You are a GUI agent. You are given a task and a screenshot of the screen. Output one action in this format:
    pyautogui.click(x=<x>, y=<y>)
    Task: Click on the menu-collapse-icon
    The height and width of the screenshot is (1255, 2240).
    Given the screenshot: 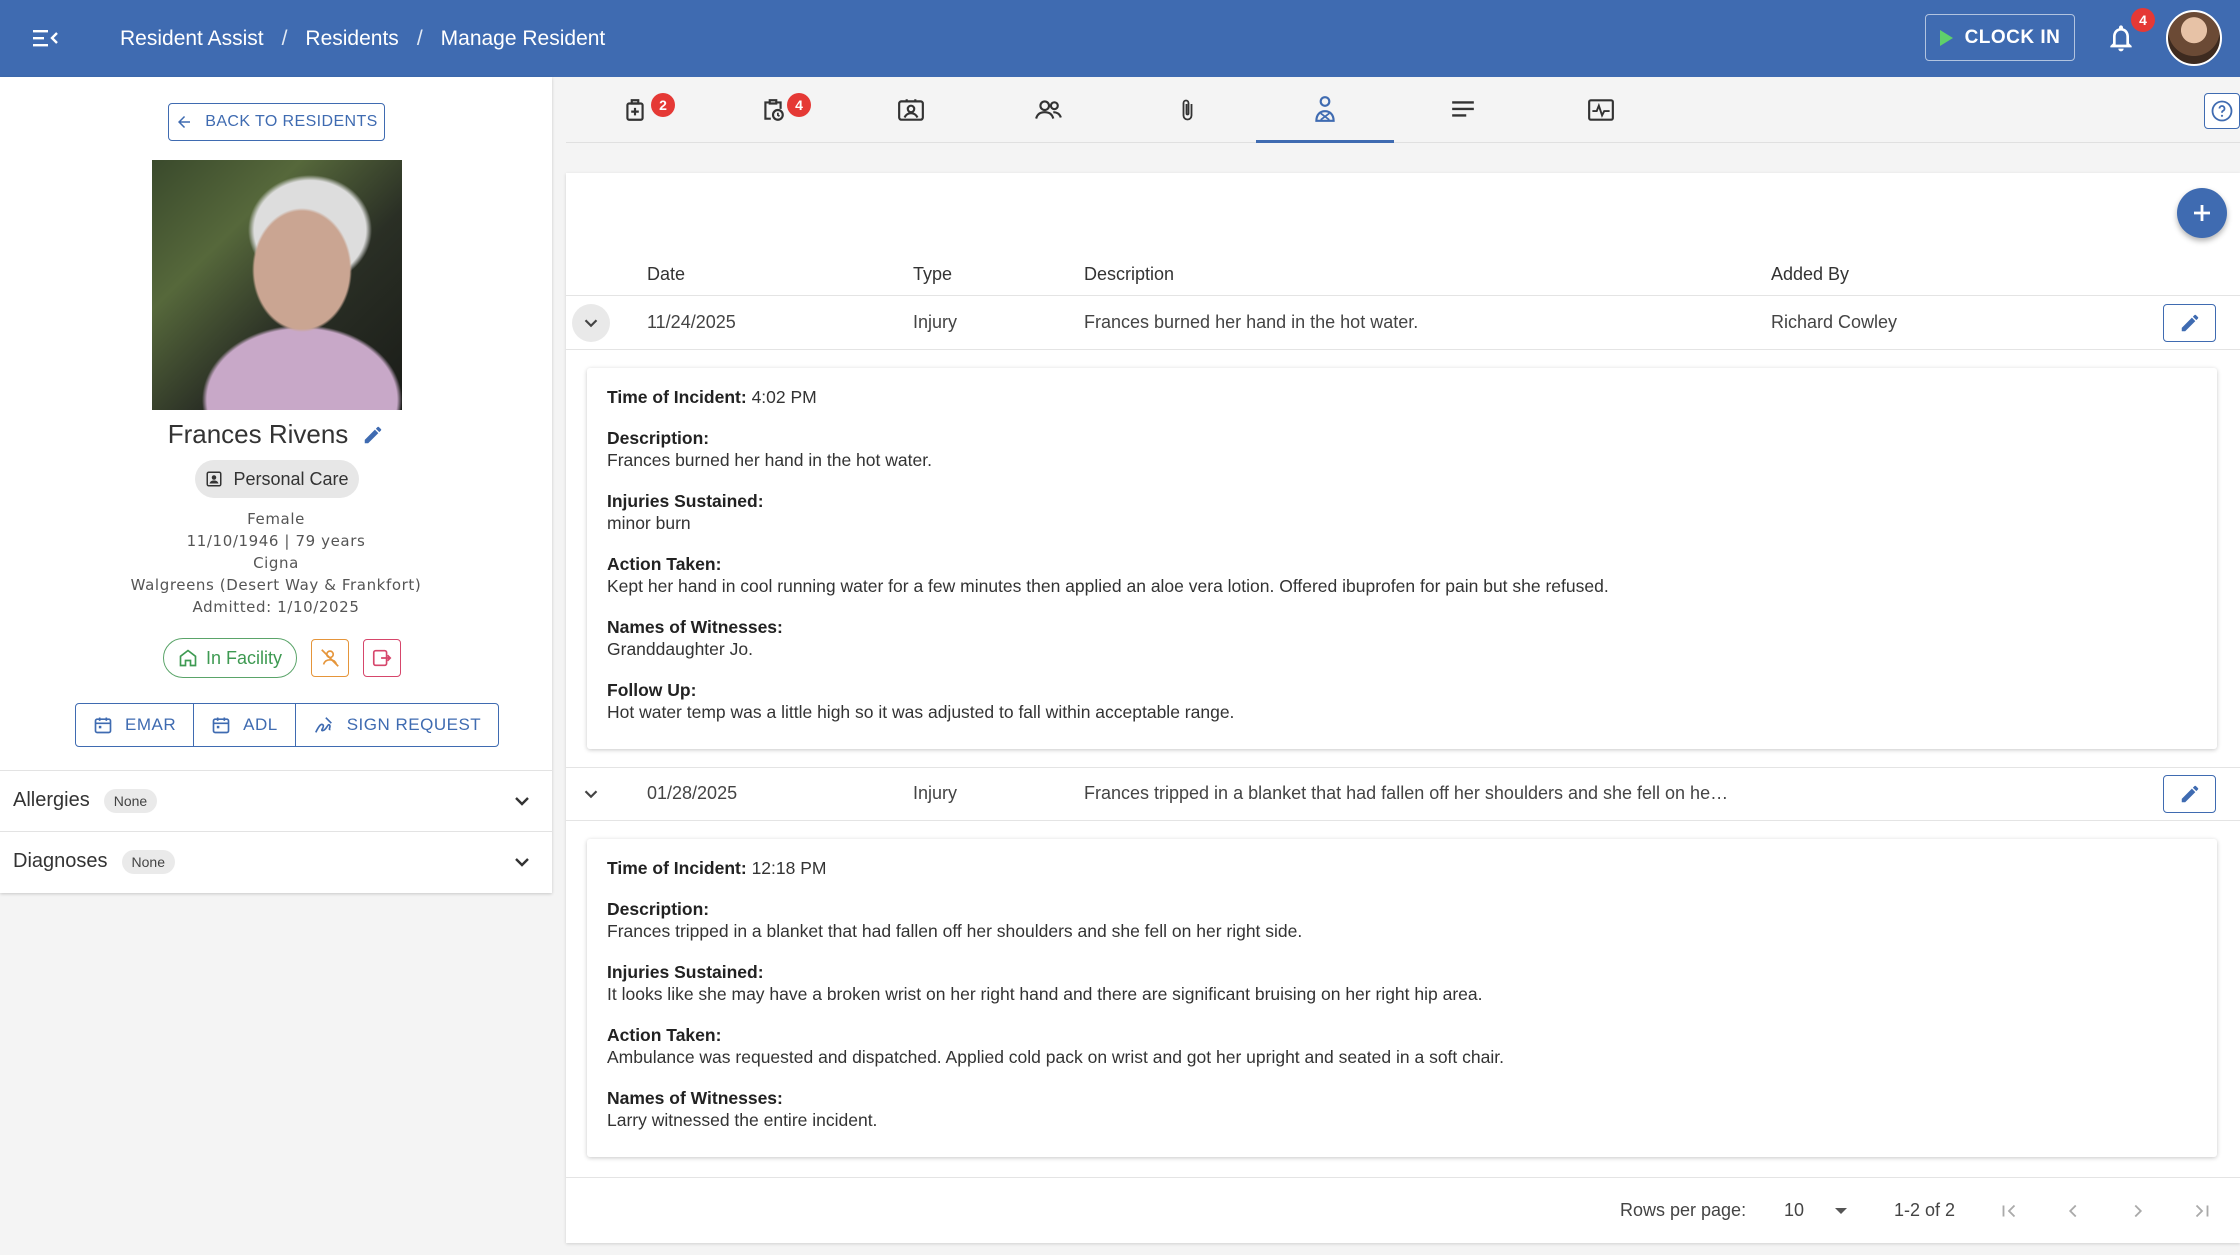 What is the action you would take?
    pyautogui.click(x=46, y=38)
    